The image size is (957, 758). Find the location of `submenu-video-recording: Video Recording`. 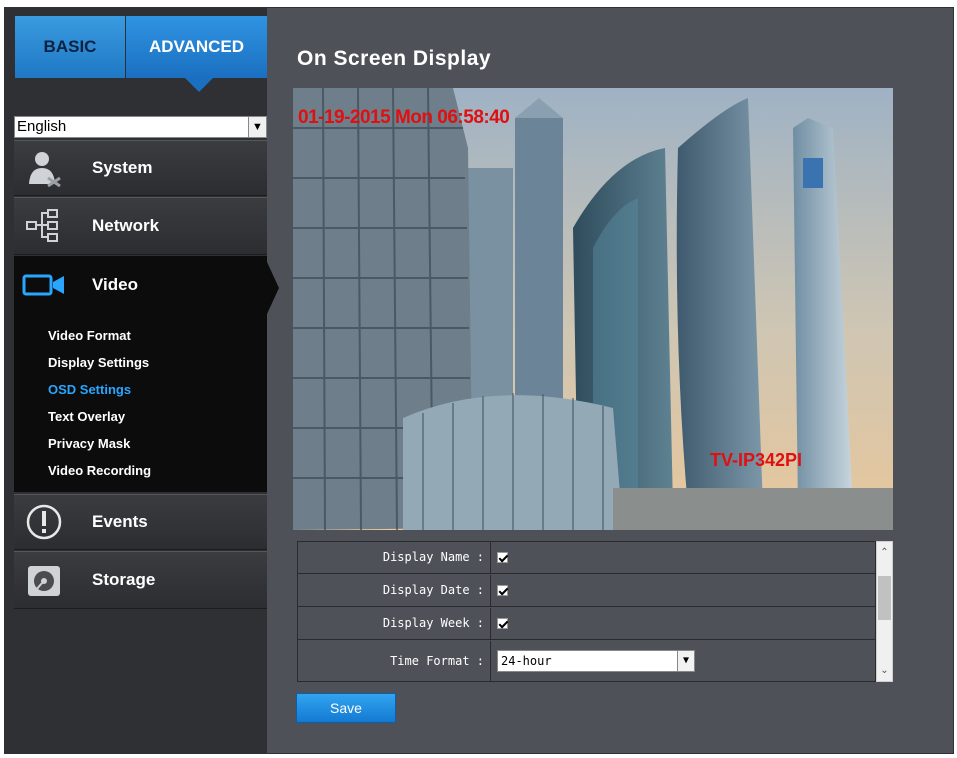

submenu-video-recording: Video Recording is located at coordinates (99, 470).